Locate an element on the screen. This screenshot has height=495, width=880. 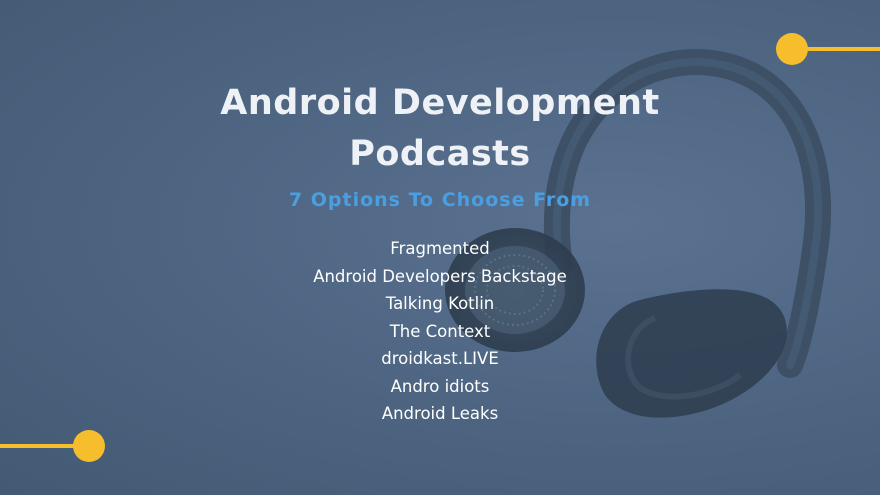
list-item: Android Developers Backstage is located at coordinates (440, 276).